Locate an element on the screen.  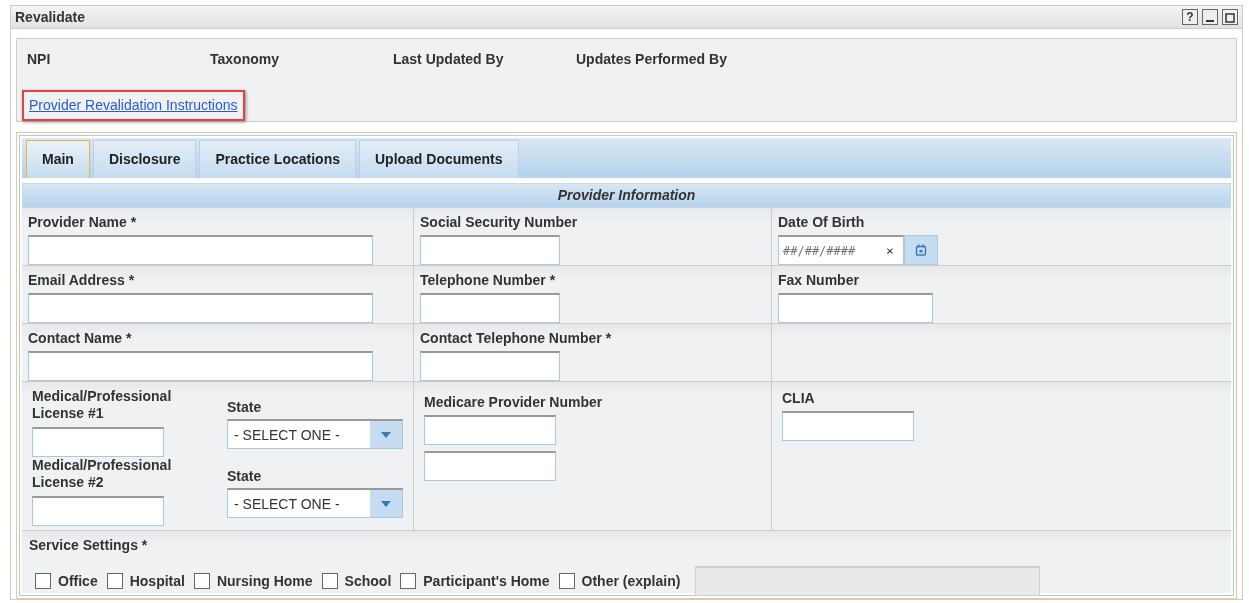
checkbox-label: School is located at coordinates (368, 581).